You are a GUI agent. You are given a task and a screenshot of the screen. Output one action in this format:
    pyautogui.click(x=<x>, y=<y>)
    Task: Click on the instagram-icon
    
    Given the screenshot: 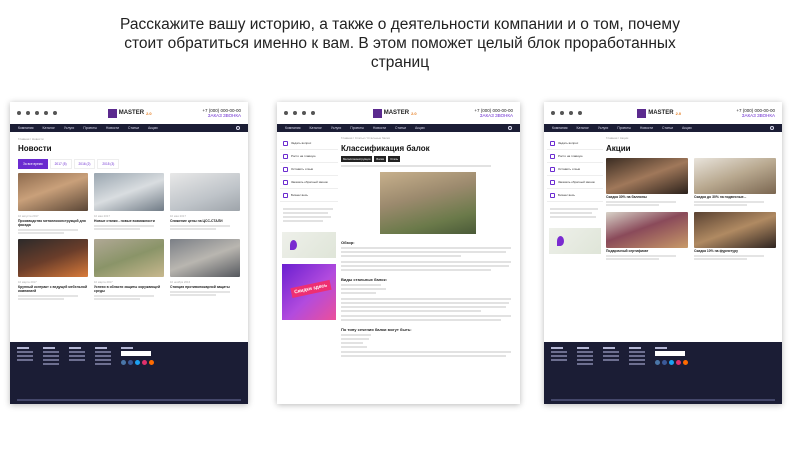 What is the action you would take?
    pyautogui.click(x=55, y=113)
    